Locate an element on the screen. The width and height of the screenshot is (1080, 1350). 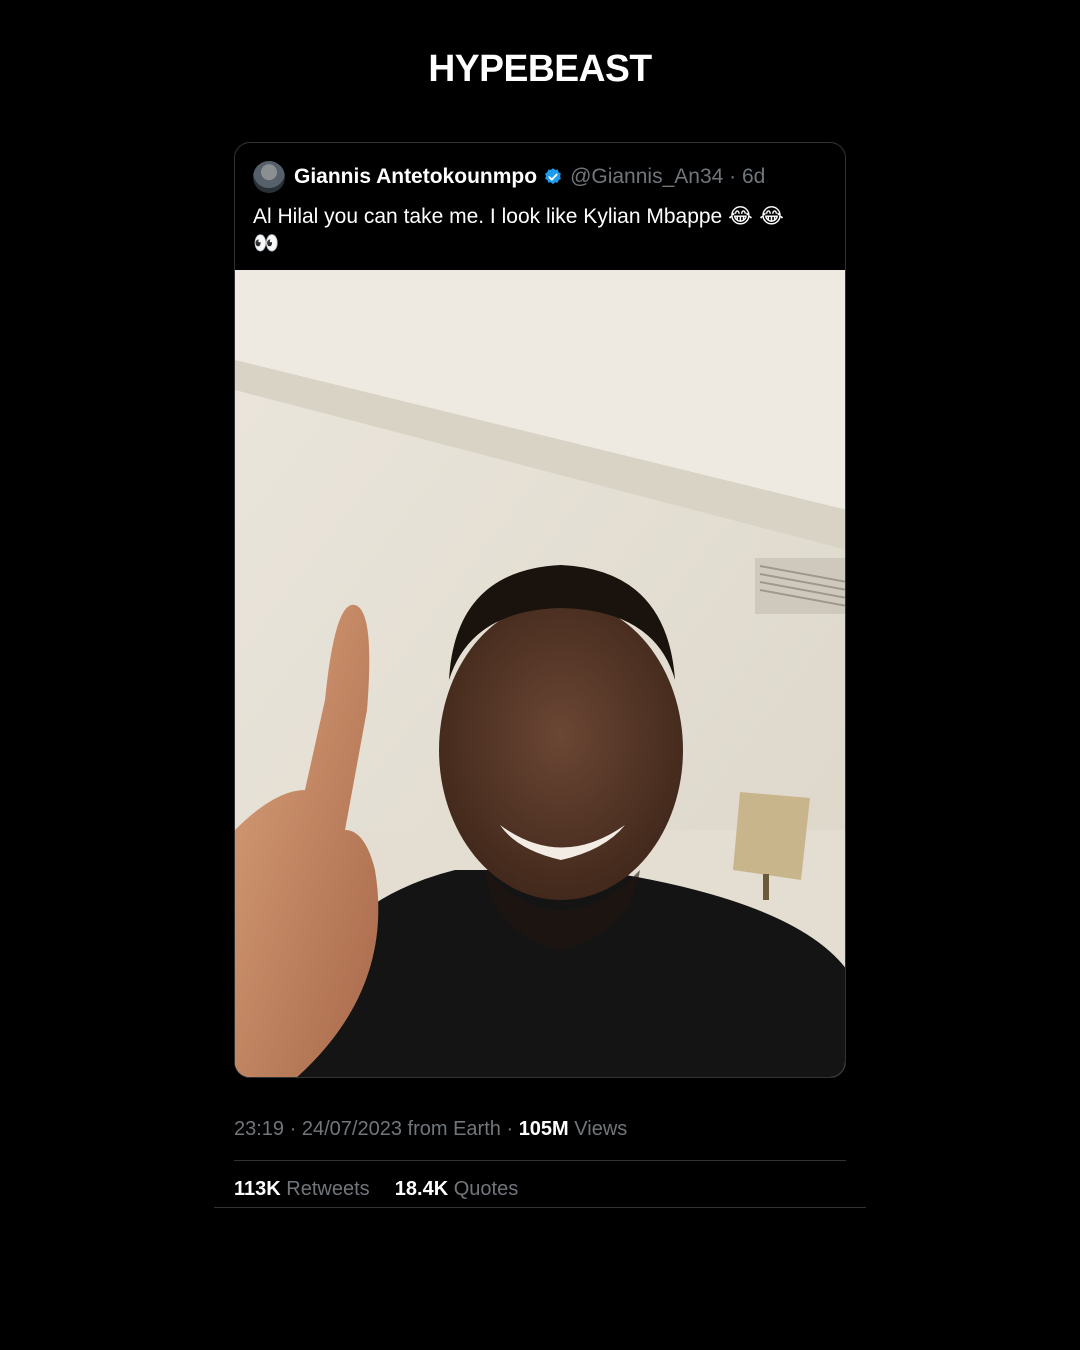
tweet-source: from Earth is located at coordinates (454, 1129).